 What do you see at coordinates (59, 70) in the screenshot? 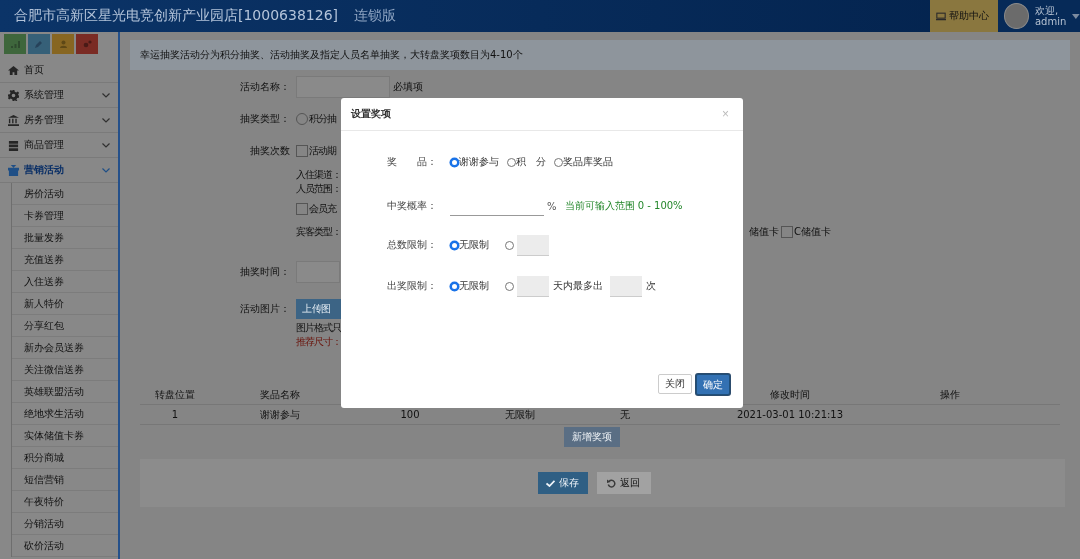
I see `sidebar-item: 首页` at bounding box center [59, 70].